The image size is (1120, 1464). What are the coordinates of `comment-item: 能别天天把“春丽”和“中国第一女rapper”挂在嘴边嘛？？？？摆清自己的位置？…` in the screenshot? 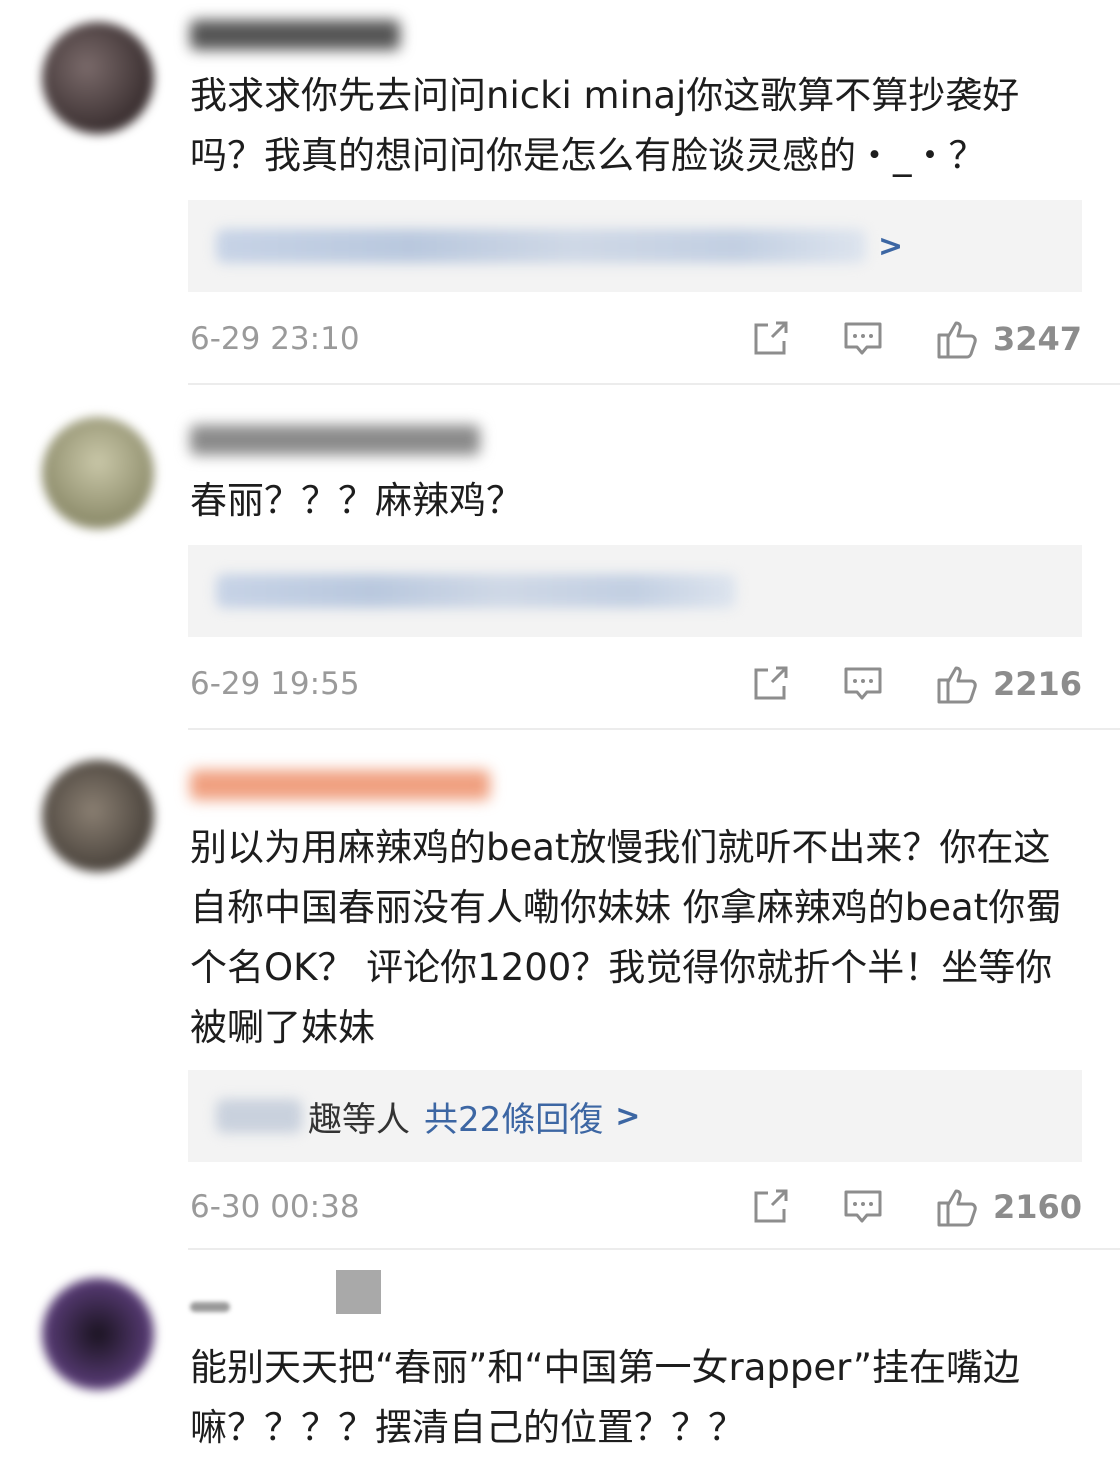 It's located at (560, 1357).